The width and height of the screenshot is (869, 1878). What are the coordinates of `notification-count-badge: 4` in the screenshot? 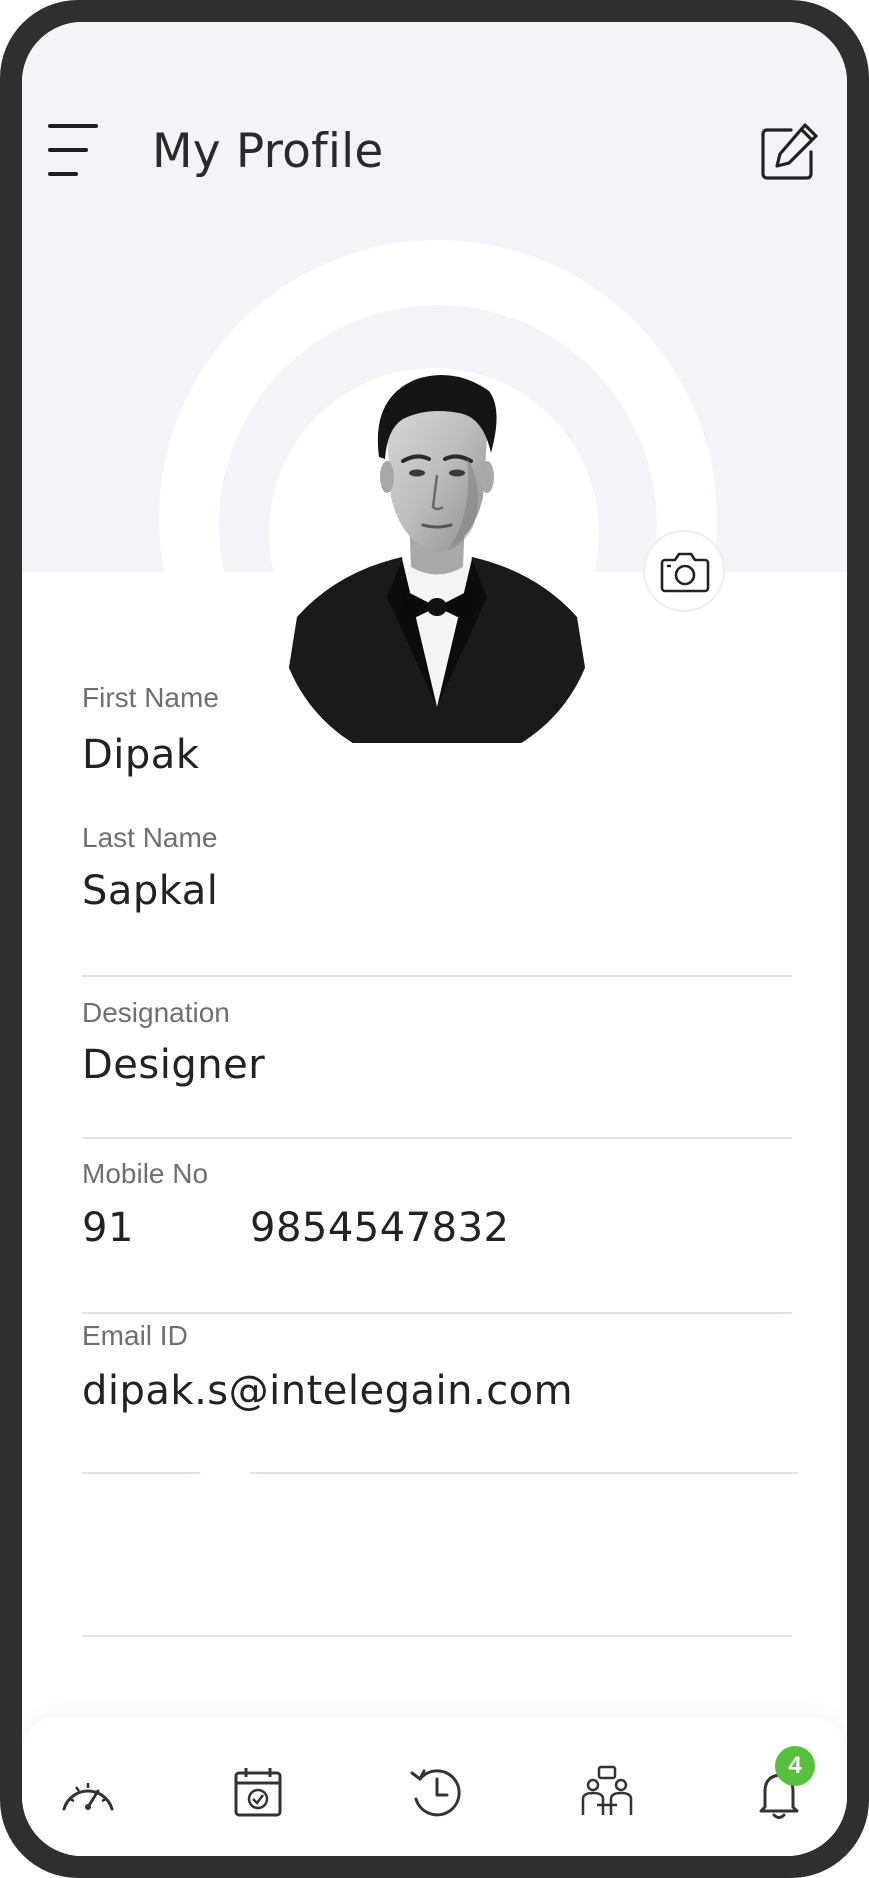 It's located at (795, 1766).